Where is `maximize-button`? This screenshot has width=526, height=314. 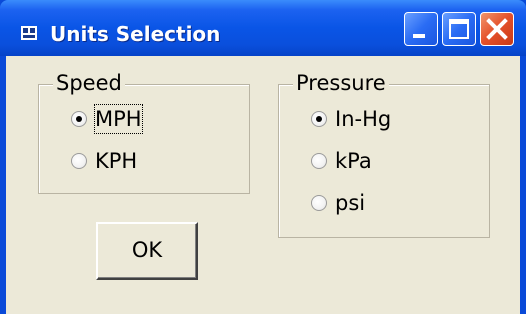 maximize-button is located at coordinates (459, 29).